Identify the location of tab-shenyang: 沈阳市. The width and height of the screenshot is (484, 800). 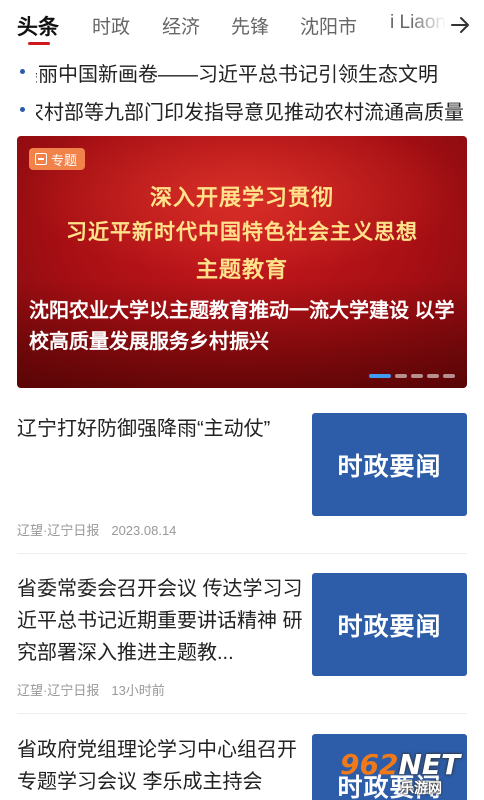
(328, 25).